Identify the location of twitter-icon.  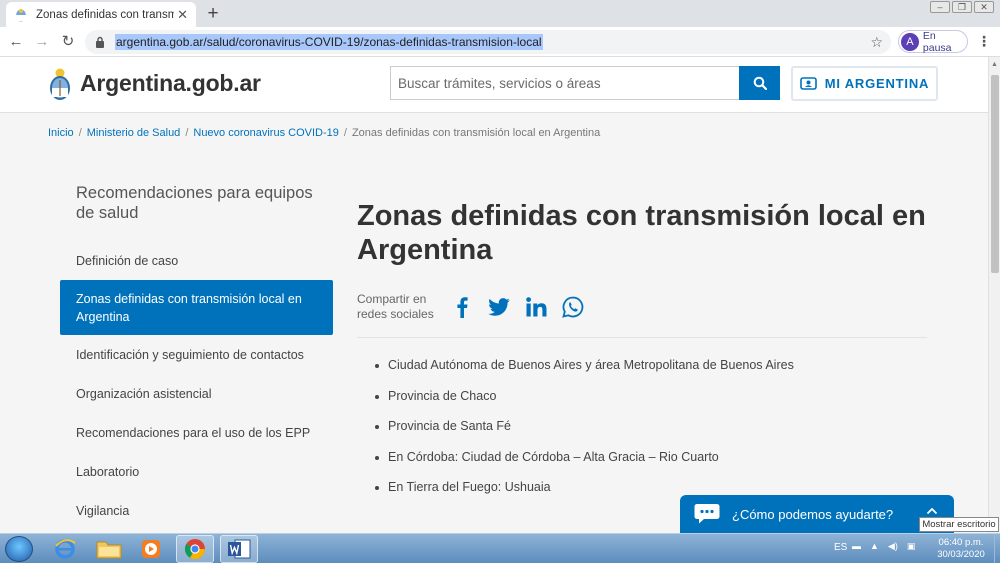
(499, 307).